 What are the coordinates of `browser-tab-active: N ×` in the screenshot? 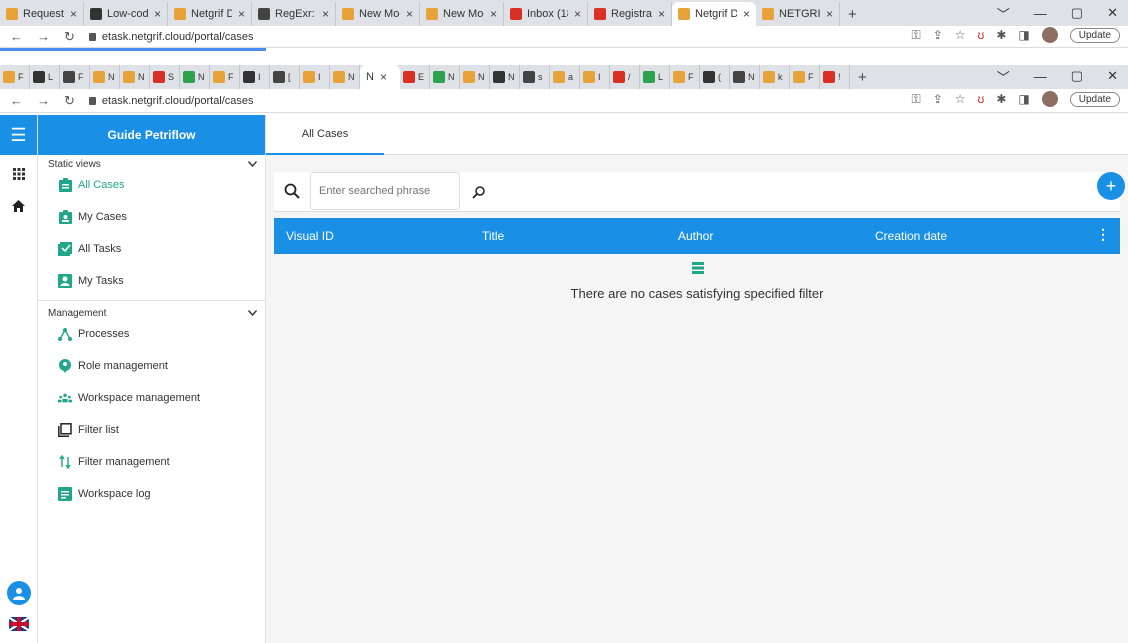 It's located at (380, 77).